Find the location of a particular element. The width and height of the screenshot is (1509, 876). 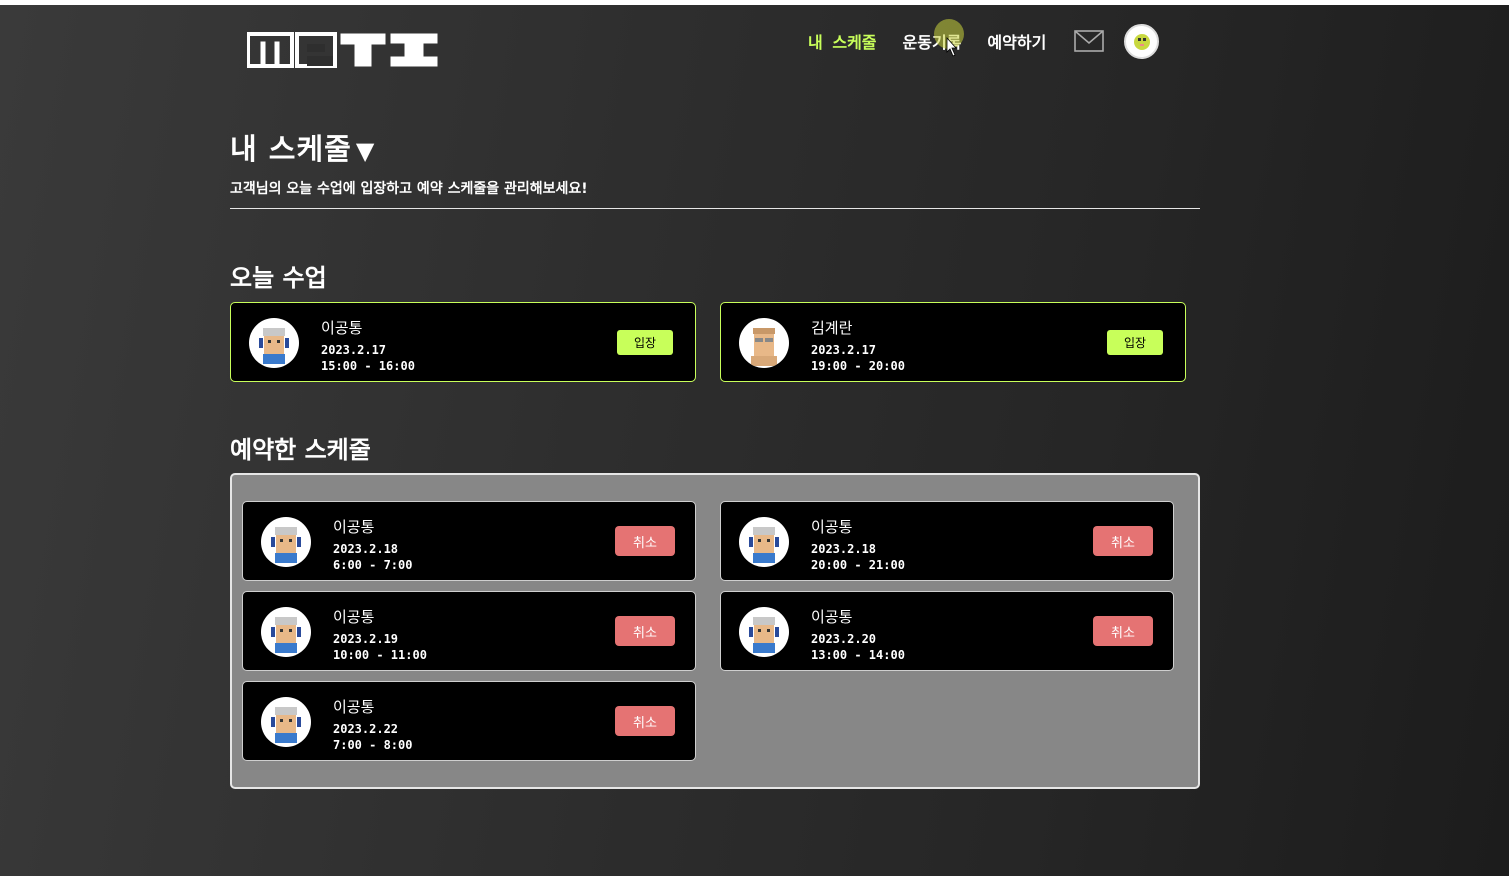

booked-card: 이공통 2023.2.22 7:00 - 8:00 취소 is located at coordinates (469, 721).